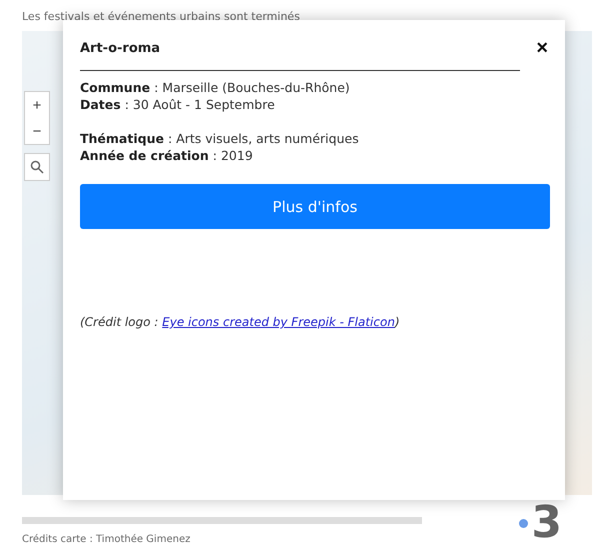 The width and height of the screenshot is (614, 551). Describe the element at coordinates (37, 167) in the screenshot. I see `search-icon` at that location.